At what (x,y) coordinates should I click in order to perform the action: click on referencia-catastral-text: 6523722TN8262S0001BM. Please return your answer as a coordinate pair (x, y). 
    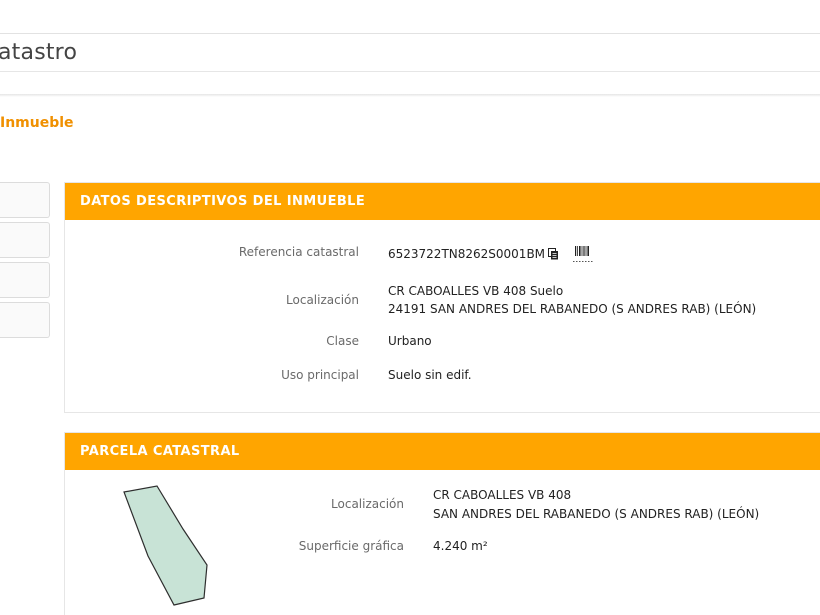
    Looking at the image, I should click on (466, 254).